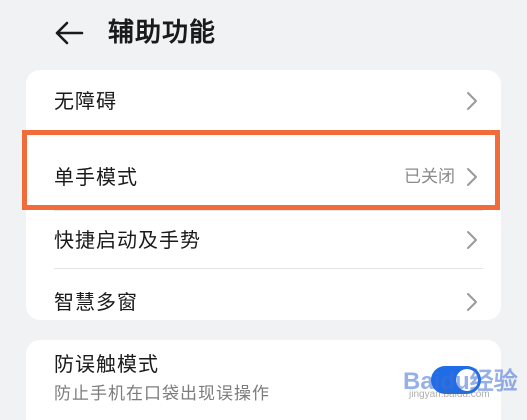  Describe the element at coordinates (162, 394) in the screenshot. I see `list-item-sublabel: 防止手机在口袋出现误操作` at that location.